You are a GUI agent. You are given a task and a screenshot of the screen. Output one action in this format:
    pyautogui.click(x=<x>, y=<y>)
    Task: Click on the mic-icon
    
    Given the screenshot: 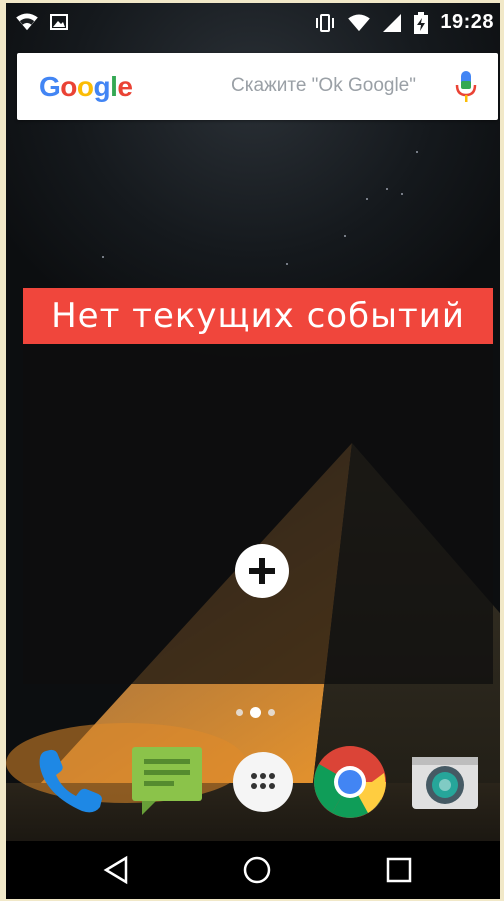 What is the action you would take?
    pyautogui.click(x=466, y=87)
    